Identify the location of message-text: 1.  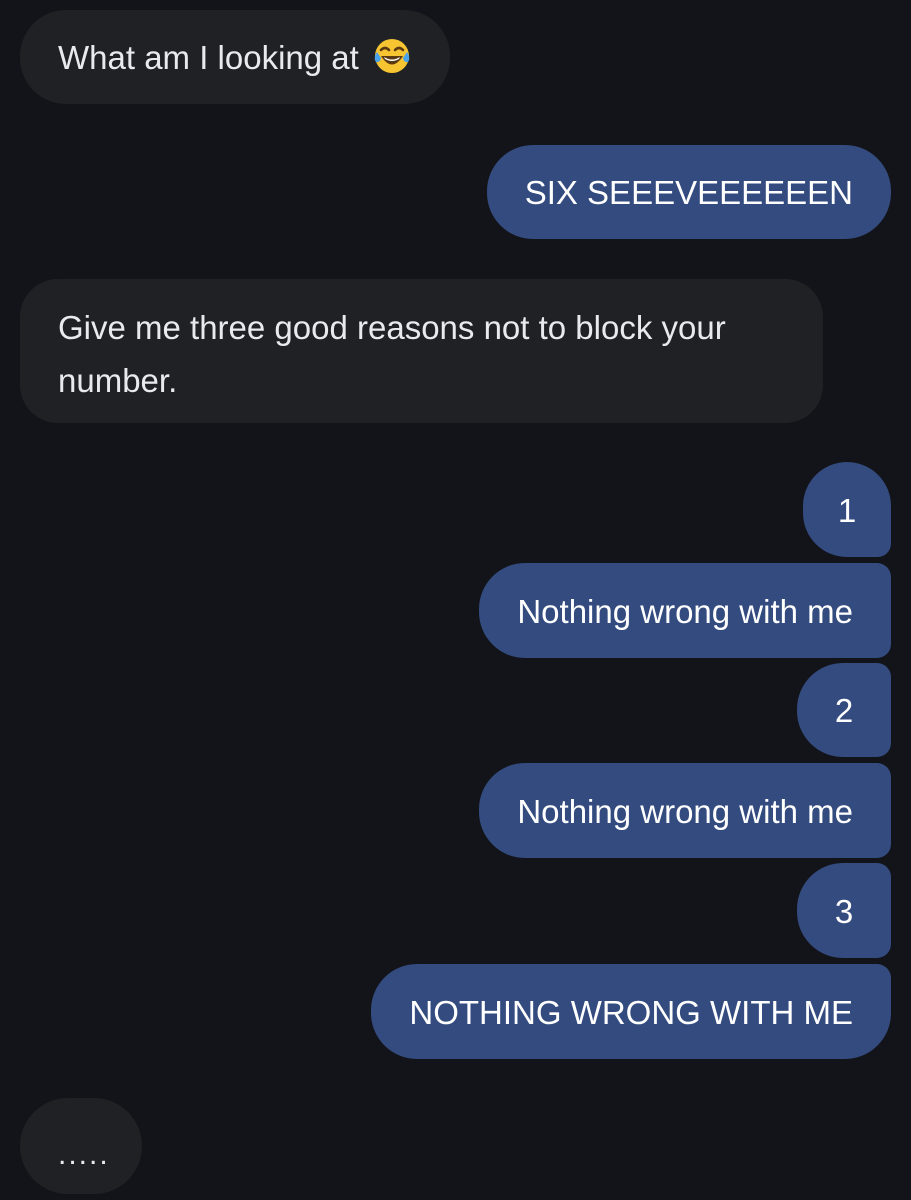
(847, 510).